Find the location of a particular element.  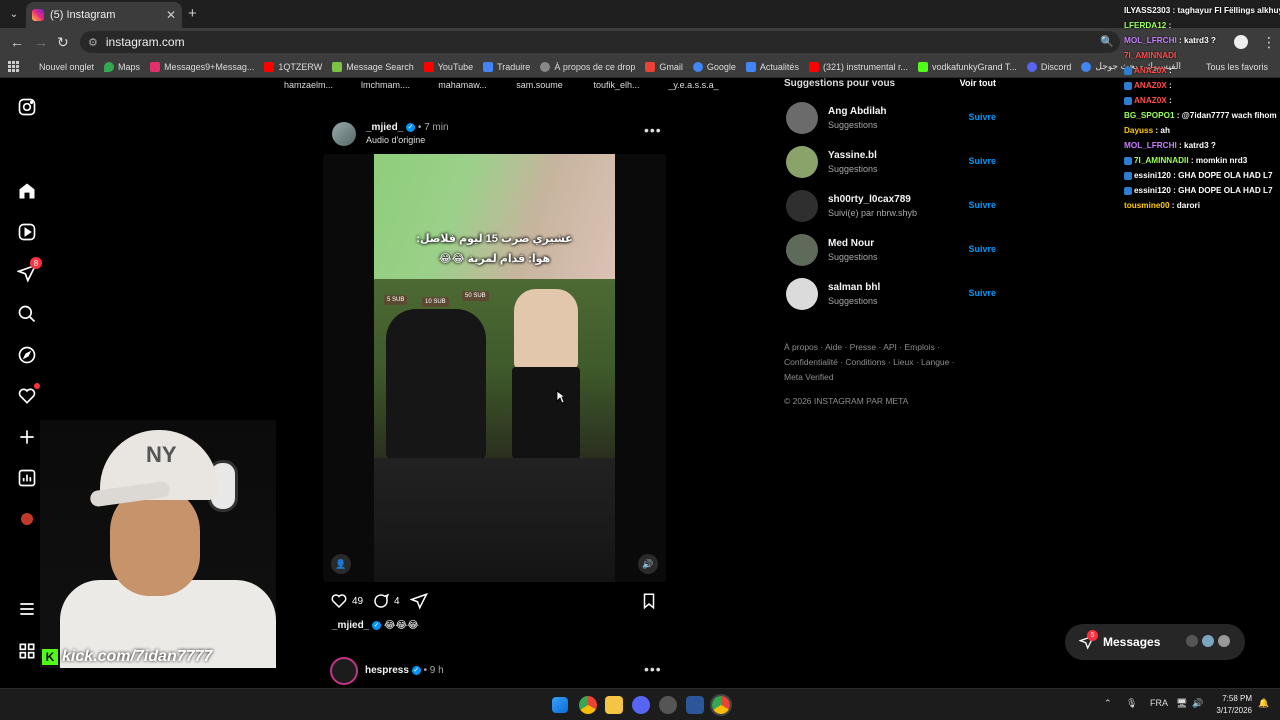

reels-icon is located at coordinates (27, 232).